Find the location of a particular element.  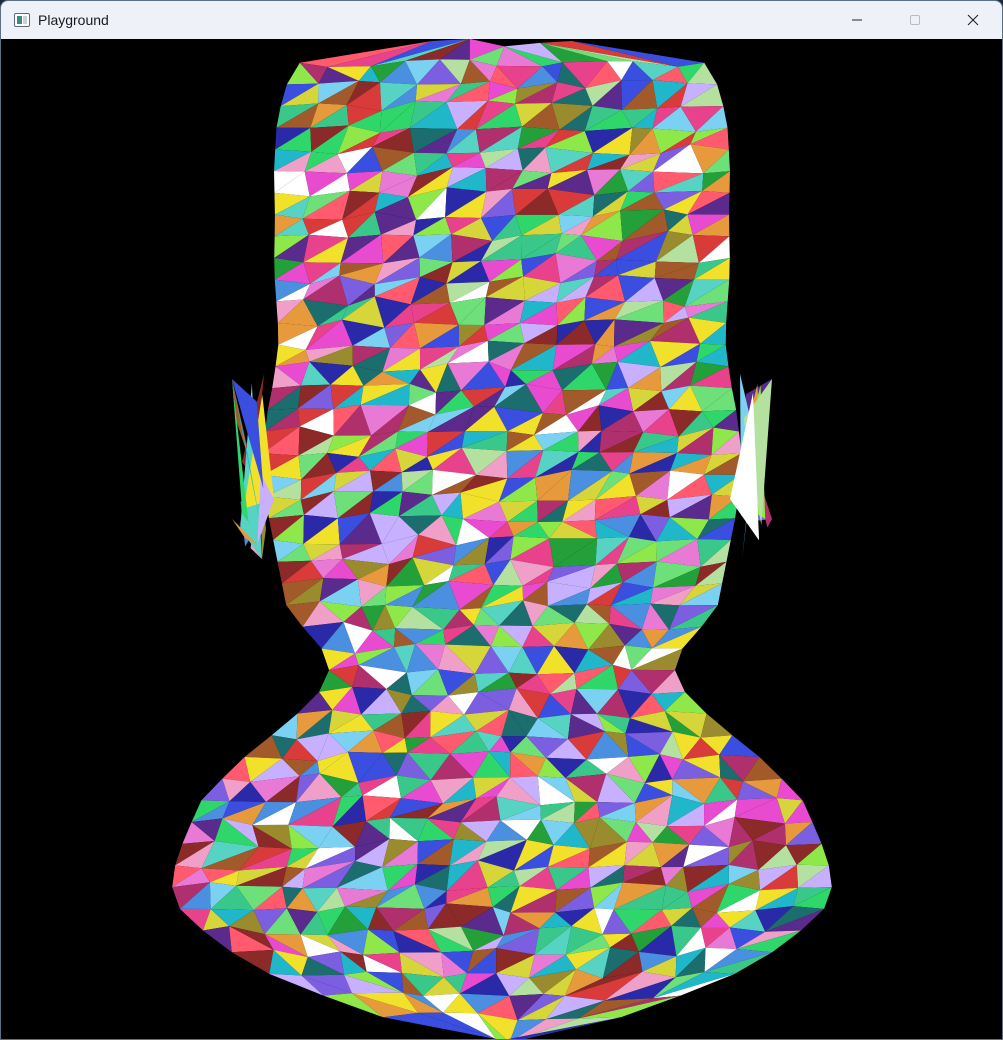

window-title: Playground is located at coordinates (73, 20).